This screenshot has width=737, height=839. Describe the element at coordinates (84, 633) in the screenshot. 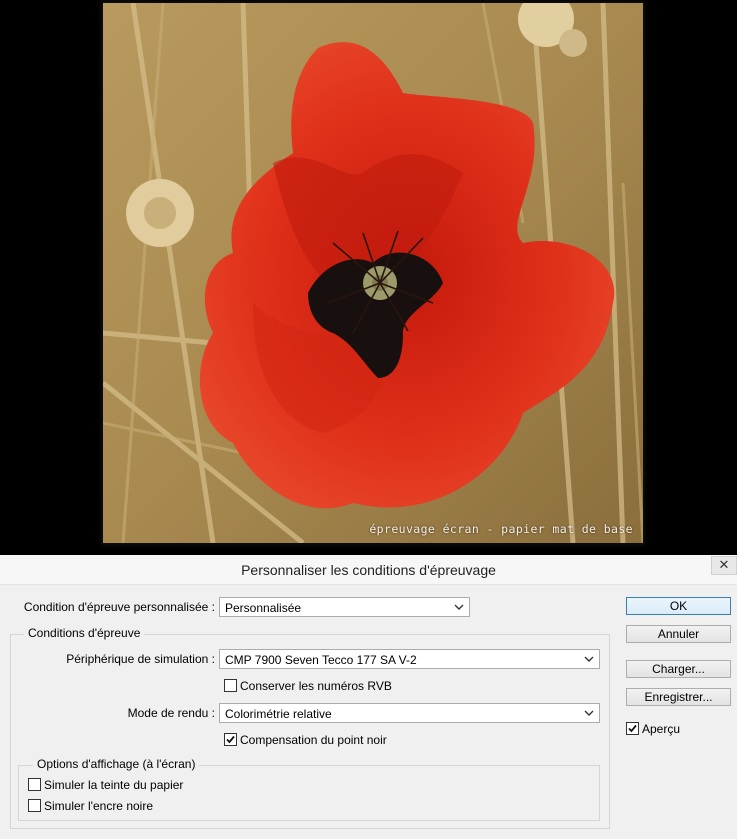

I see `proof-conditions-group-title: Conditions d'épreuve` at that location.